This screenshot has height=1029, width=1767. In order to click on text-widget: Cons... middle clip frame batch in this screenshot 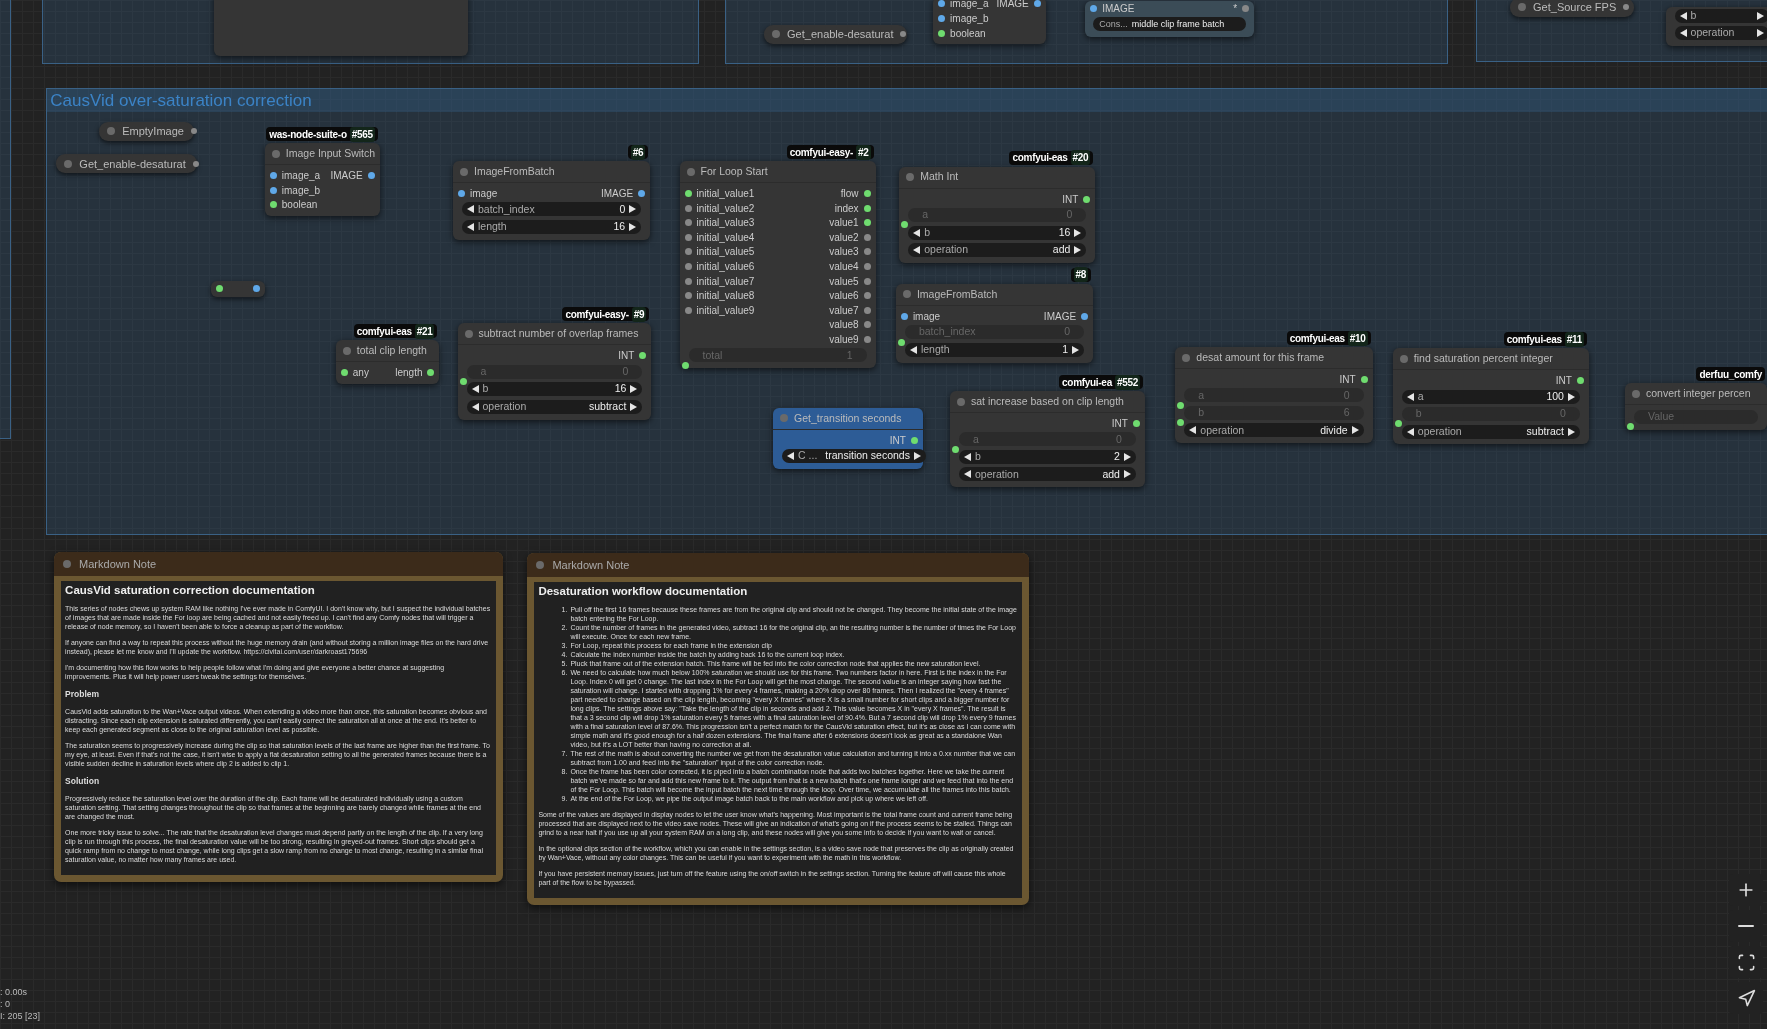, I will do `click(1170, 24)`.